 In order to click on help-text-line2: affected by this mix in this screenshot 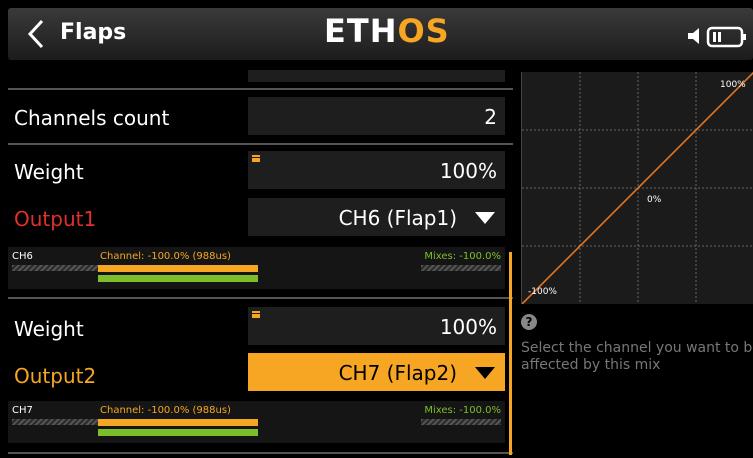, I will do `click(591, 365)`.